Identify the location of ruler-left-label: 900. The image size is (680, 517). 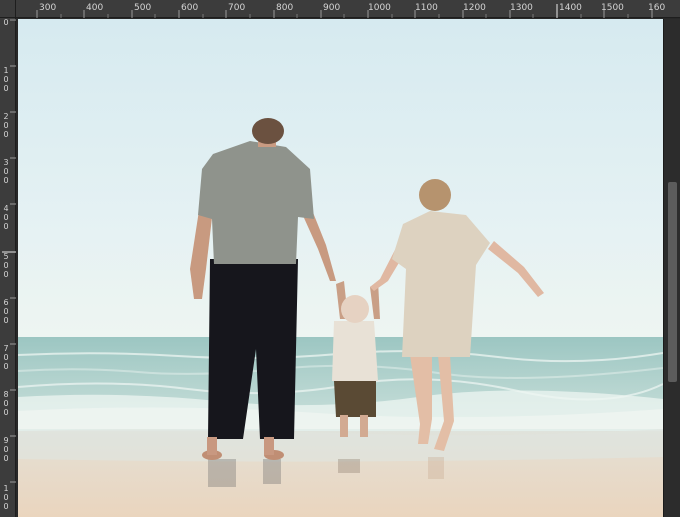
(6, 449).